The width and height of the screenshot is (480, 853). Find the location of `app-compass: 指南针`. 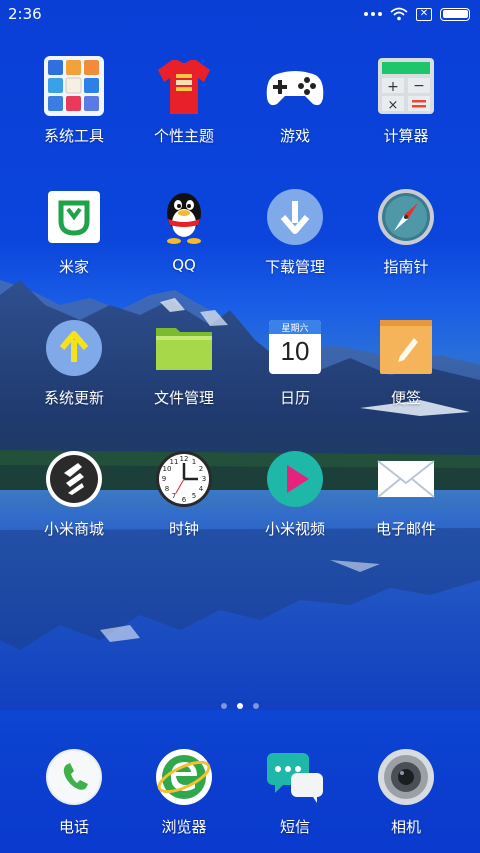

app-compass: 指南针 is located at coordinates (406, 232).